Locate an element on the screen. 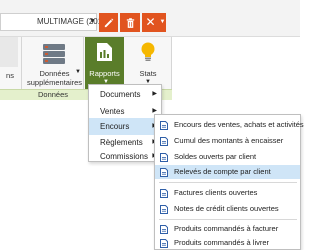 Image resolution: width=320 pixels, height=250 pixels. submenu-item-active: Relevés de compte par client is located at coordinates (227, 172).